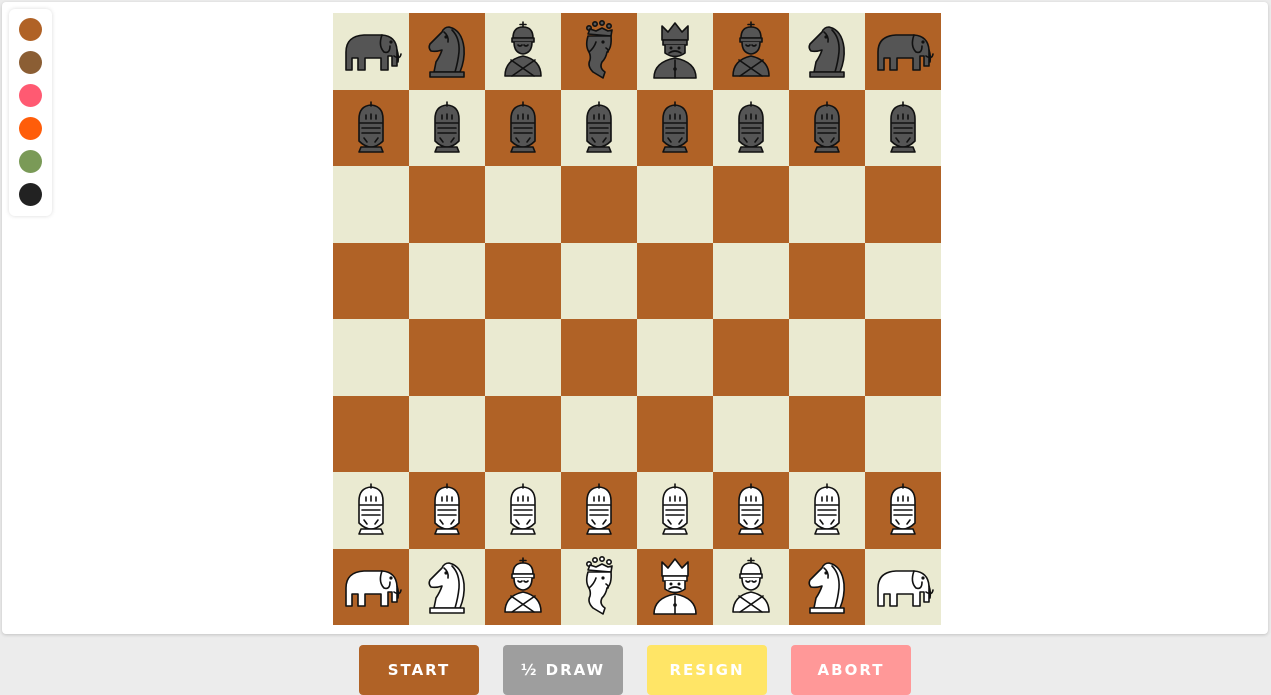 This screenshot has width=1271, height=695. I want to click on color-swatch-orange, so click(30, 128).